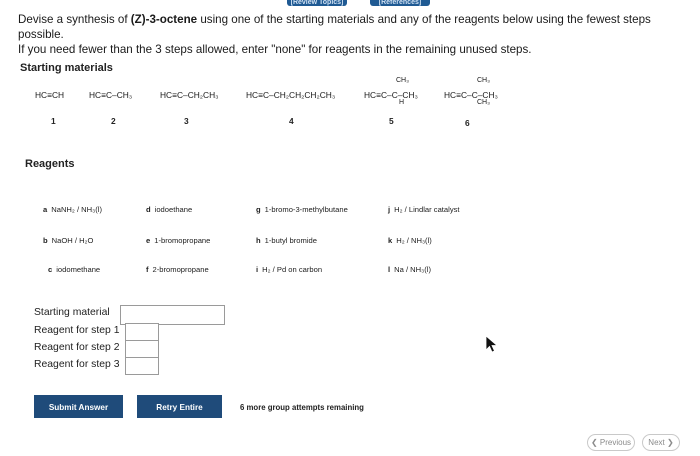  What do you see at coordinates (400, 3) in the screenshot?
I see `references-link: [References]` at bounding box center [400, 3].